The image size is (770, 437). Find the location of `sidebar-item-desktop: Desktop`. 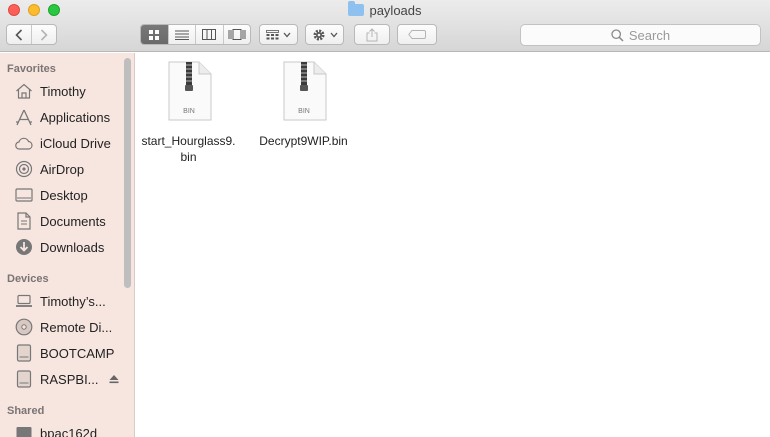

sidebar-item-desktop: Desktop is located at coordinates (67, 195).